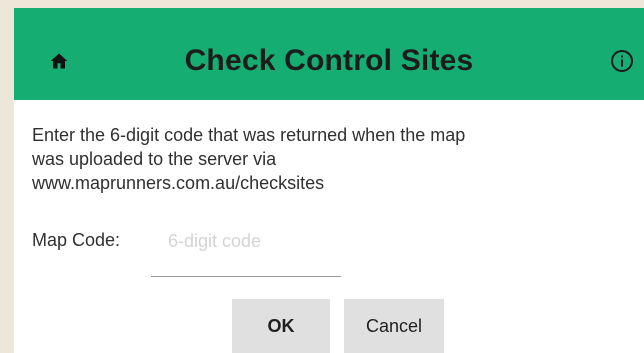 This screenshot has height=353, width=644. What do you see at coordinates (281, 326) in the screenshot?
I see `ok-button: OK` at bounding box center [281, 326].